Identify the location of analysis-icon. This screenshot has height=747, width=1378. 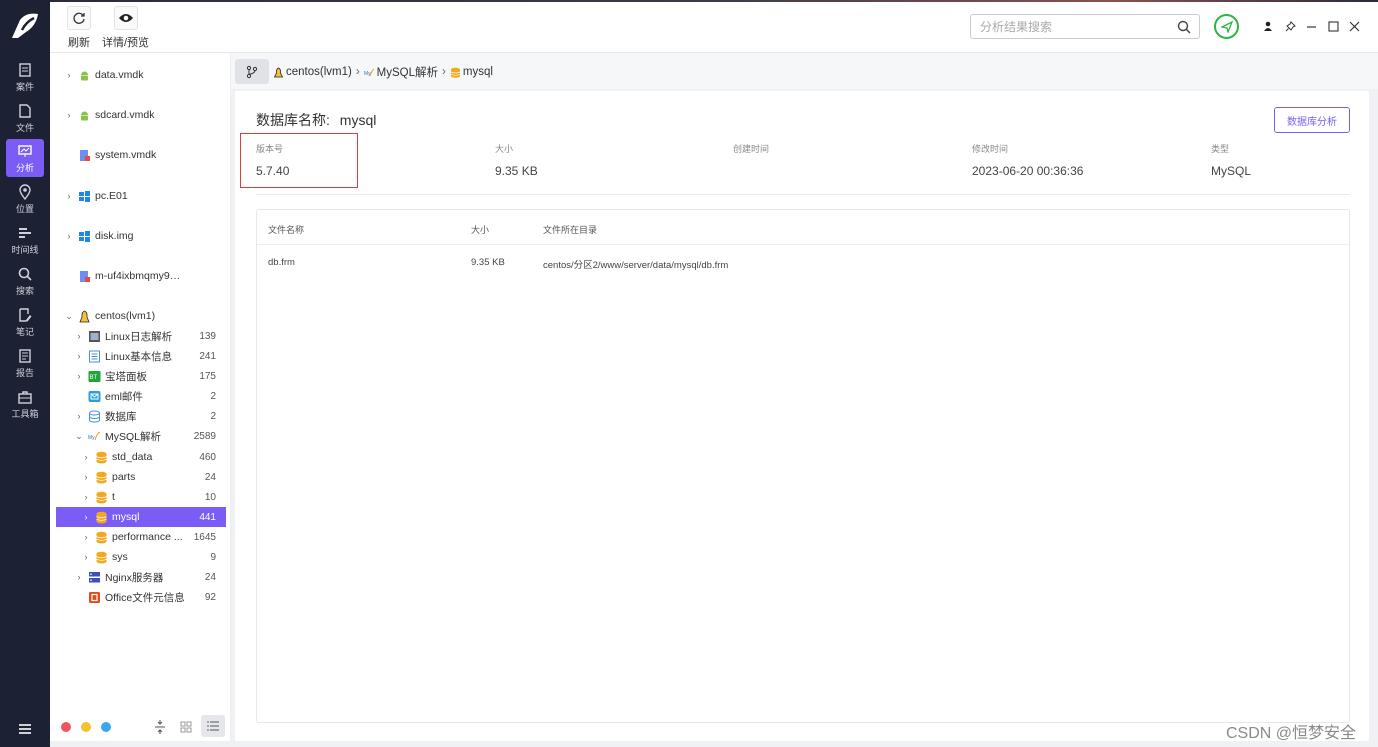
(25, 150).